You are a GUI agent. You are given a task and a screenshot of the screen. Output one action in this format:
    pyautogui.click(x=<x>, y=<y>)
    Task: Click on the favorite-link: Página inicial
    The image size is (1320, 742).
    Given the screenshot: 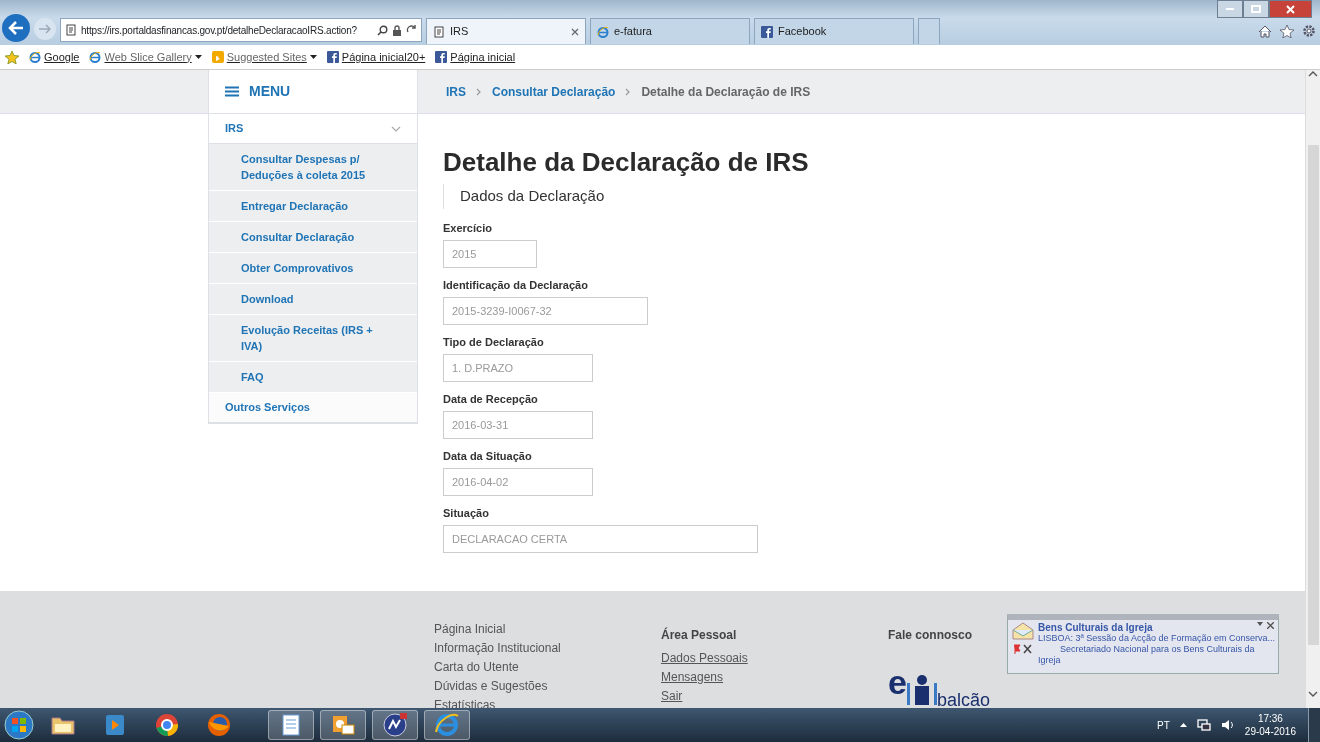 What is the action you would take?
    pyautogui.click(x=475, y=57)
    